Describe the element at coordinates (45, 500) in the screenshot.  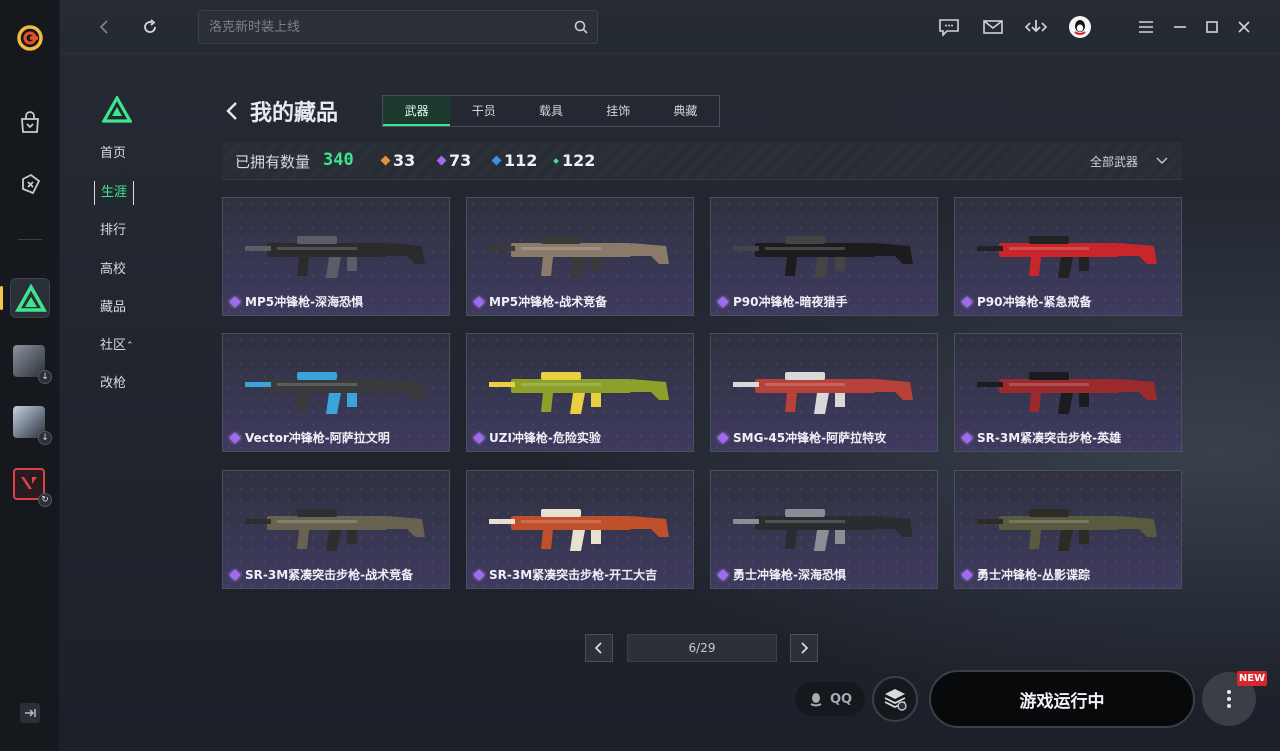
I see `sync-badge-icon: ↻` at that location.